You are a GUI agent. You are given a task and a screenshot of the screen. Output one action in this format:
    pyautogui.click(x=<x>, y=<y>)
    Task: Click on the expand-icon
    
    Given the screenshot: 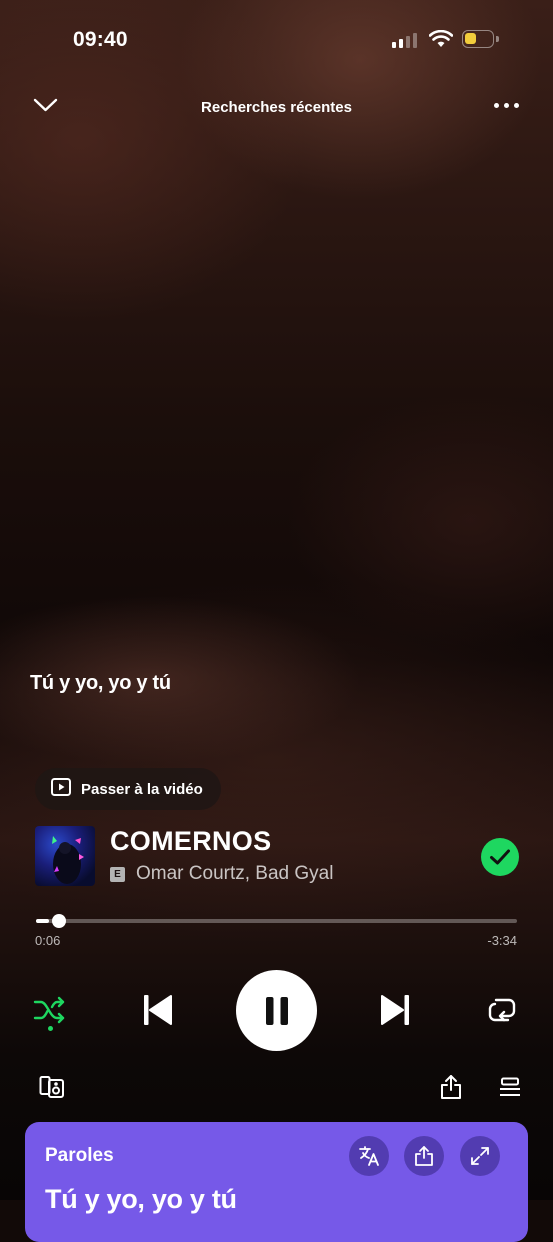 What is the action you would take?
    pyautogui.click(x=480, y=1156)
    